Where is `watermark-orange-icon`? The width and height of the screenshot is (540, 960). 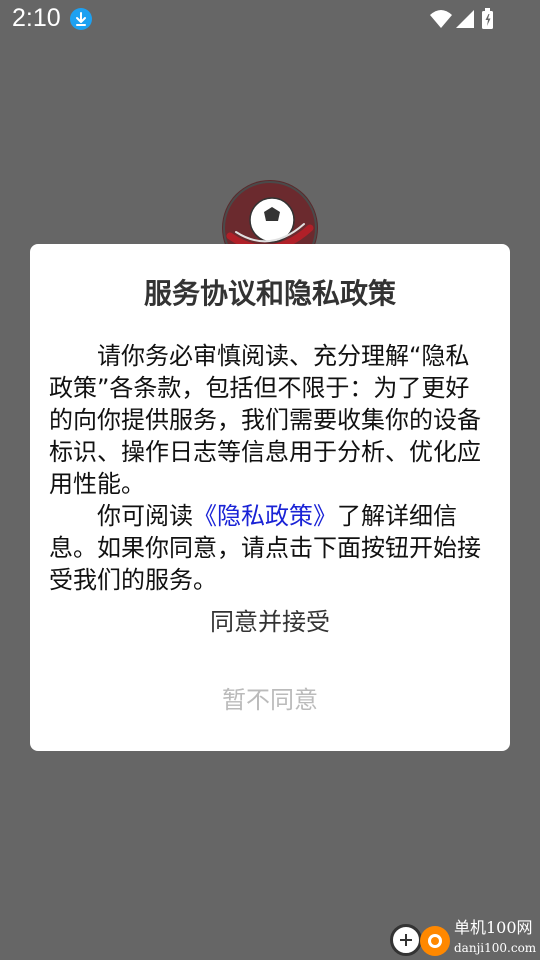
watermark-orange-icon is located at coordinates (435, 941).